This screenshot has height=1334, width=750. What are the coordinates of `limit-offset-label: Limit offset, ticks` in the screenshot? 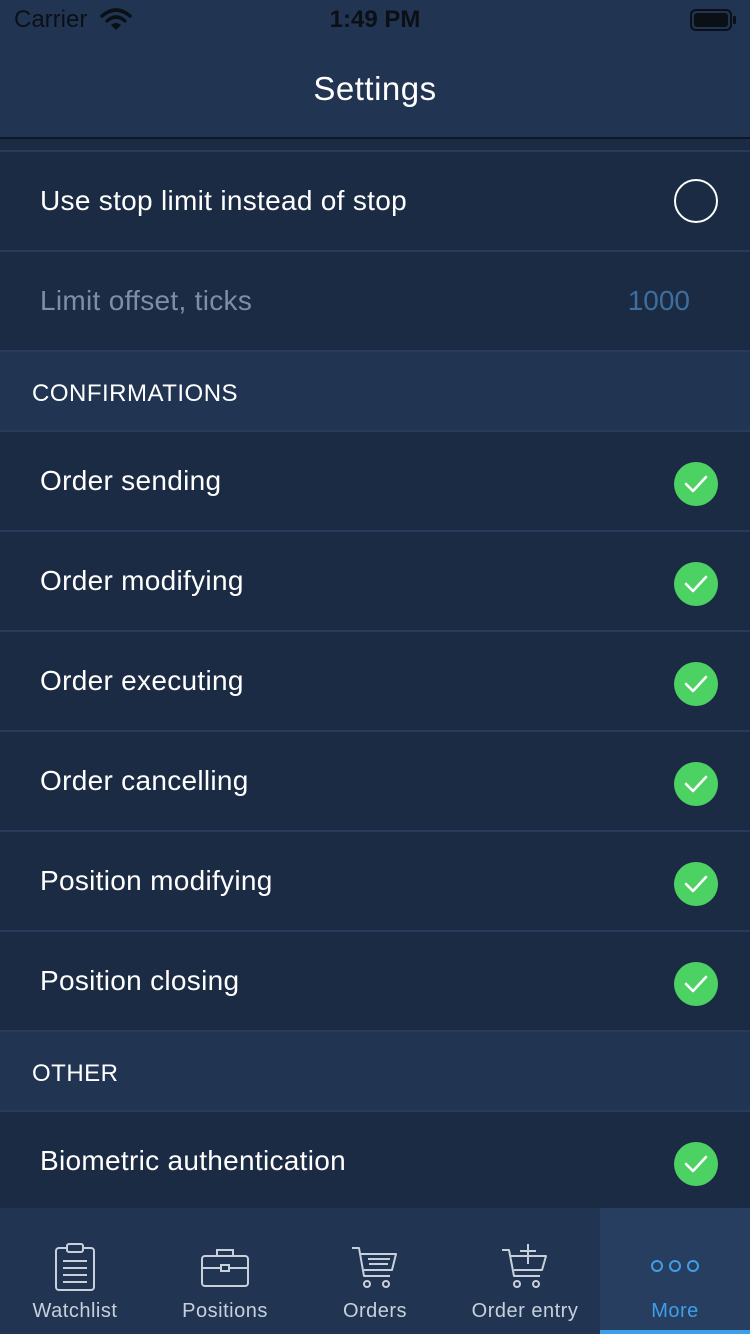 It's located at (146, 300).